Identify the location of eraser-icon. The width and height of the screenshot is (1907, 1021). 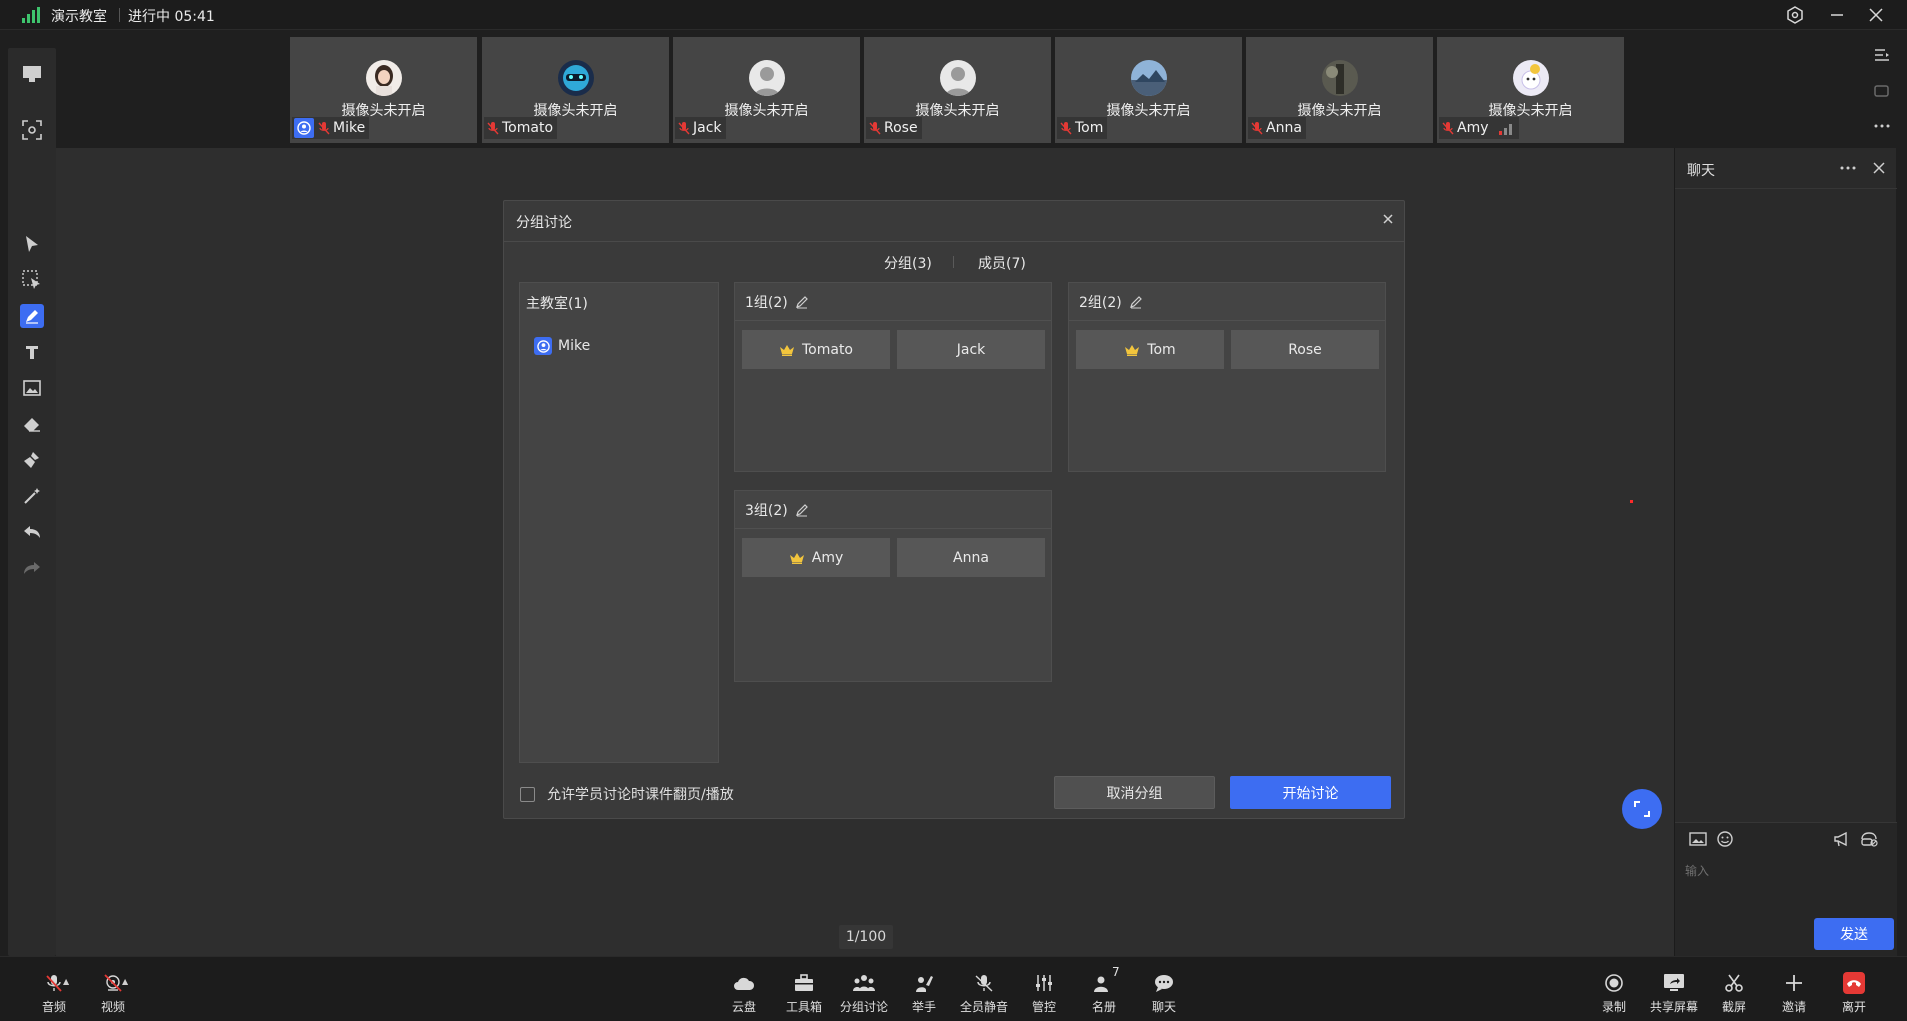
(32, 424).